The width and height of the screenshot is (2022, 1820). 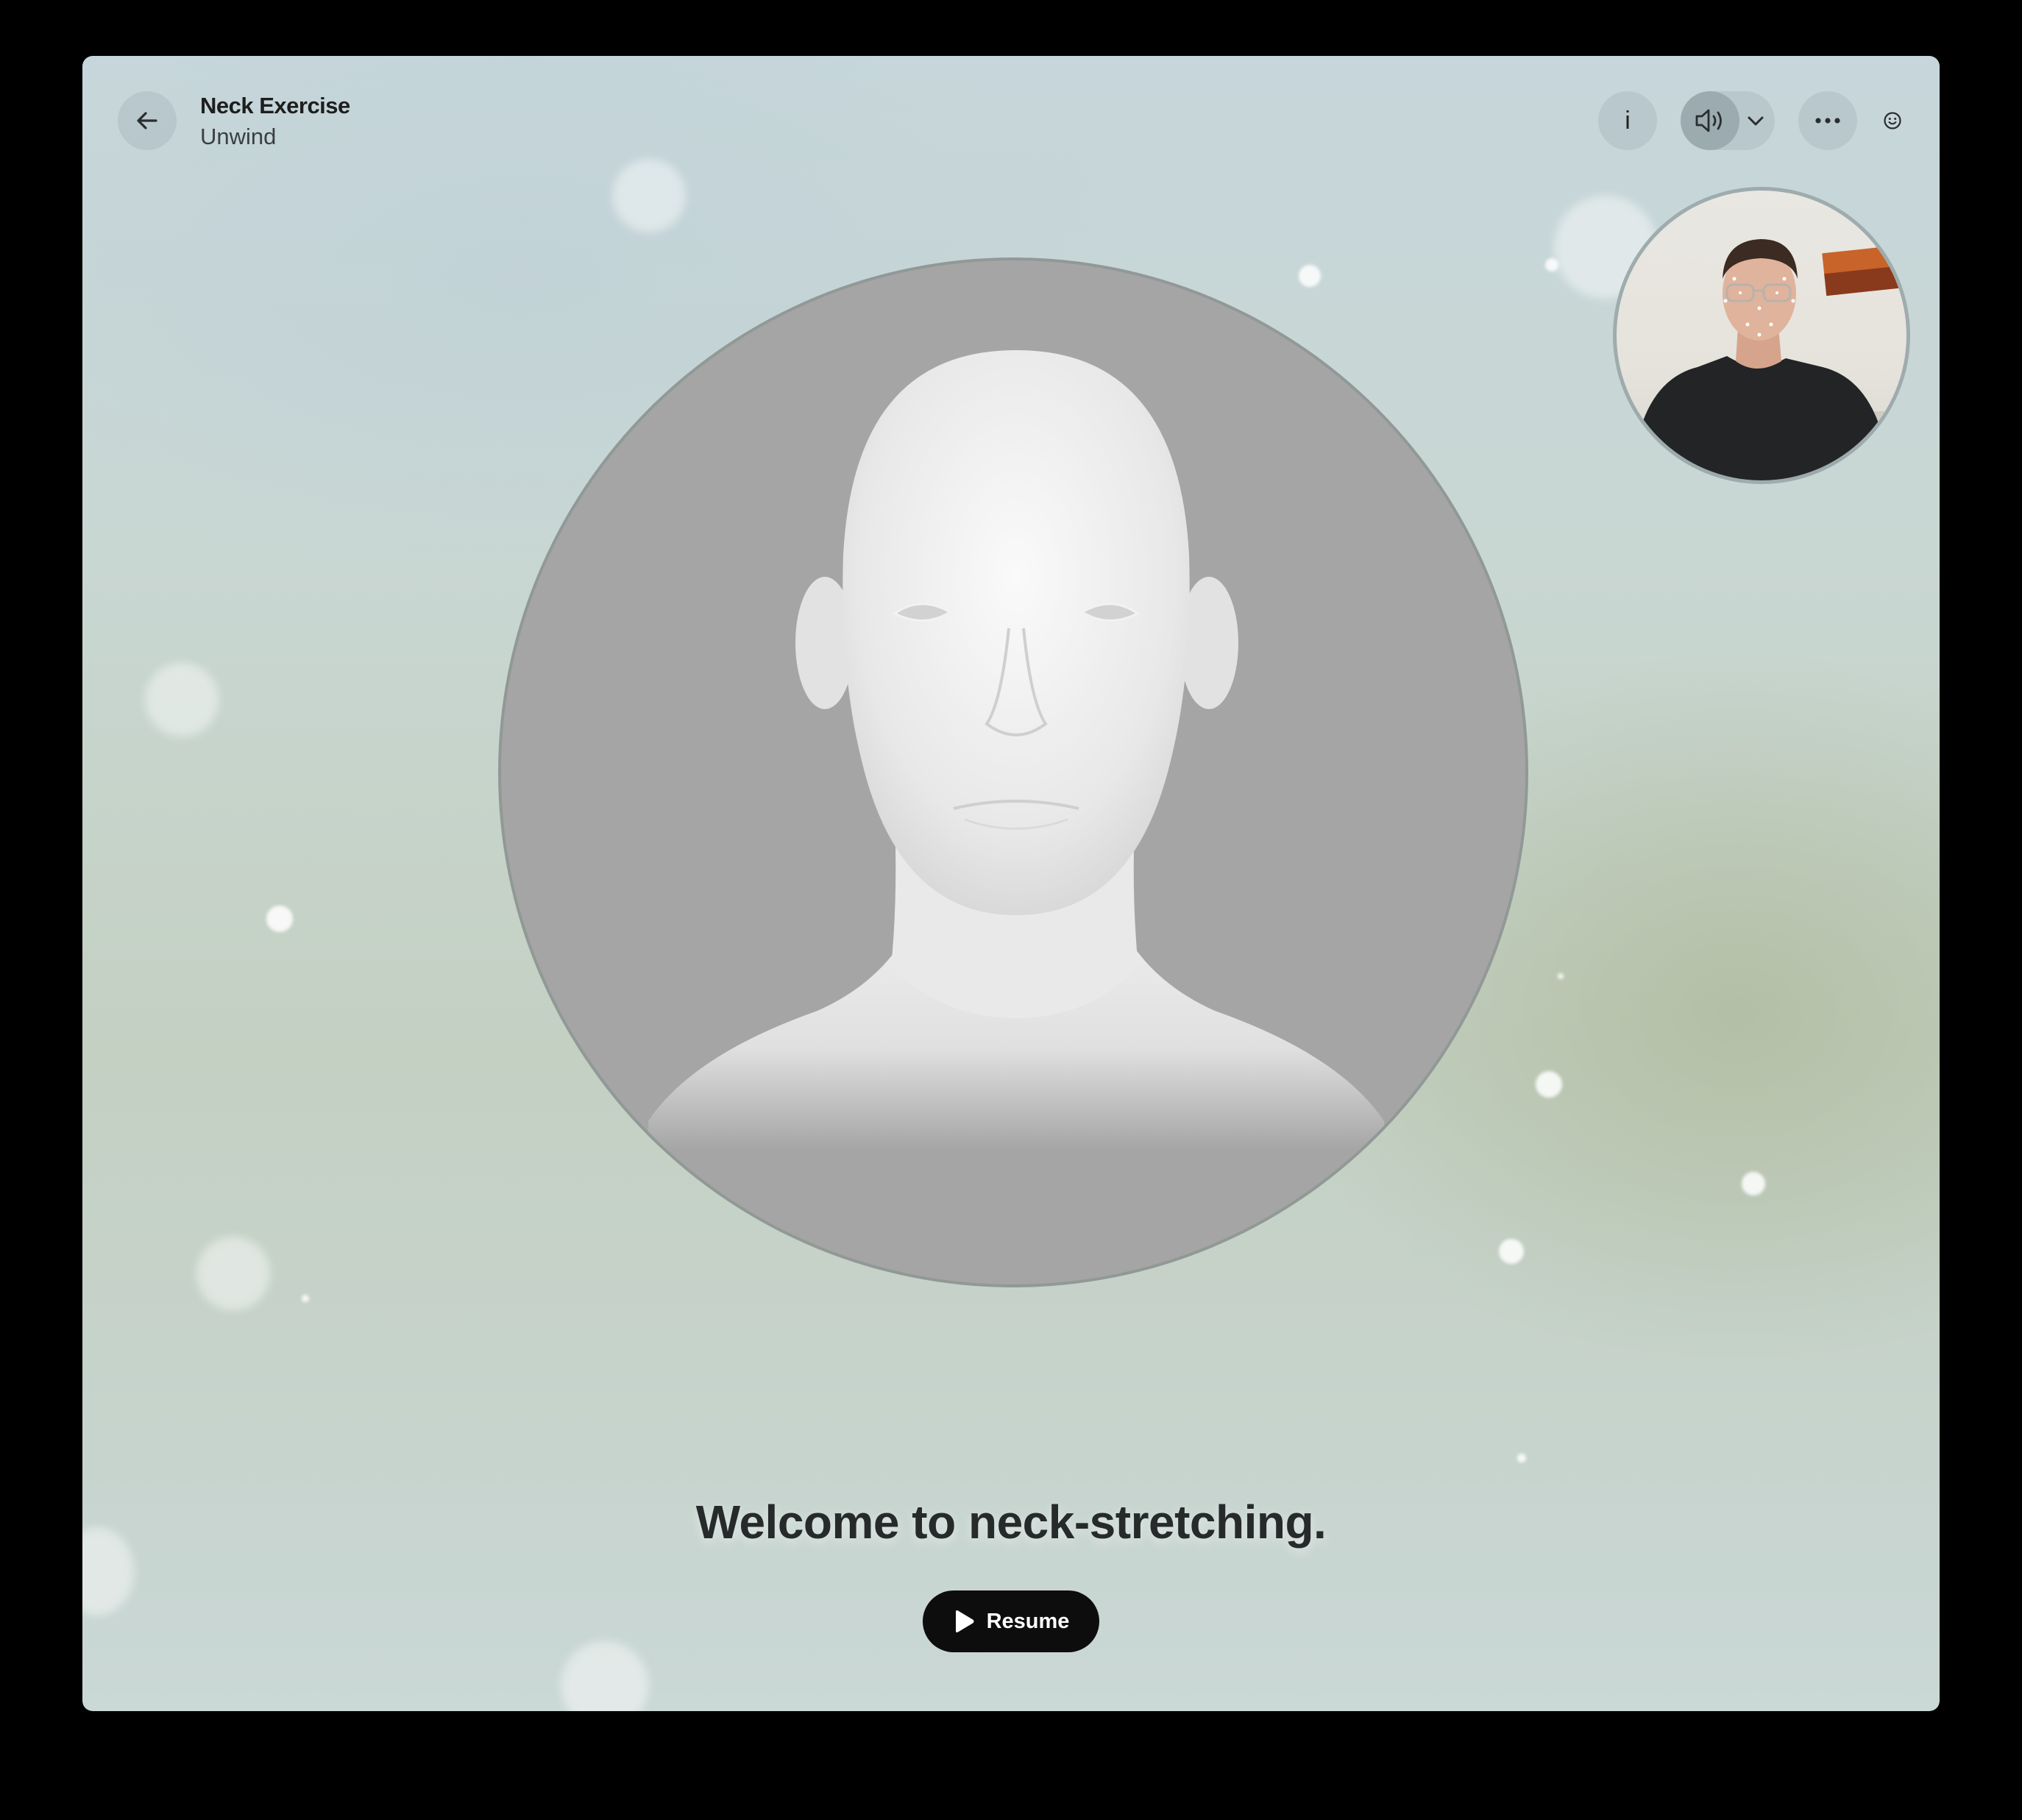 I want to click on face-tracking-button, so click(x=1893, y=121).